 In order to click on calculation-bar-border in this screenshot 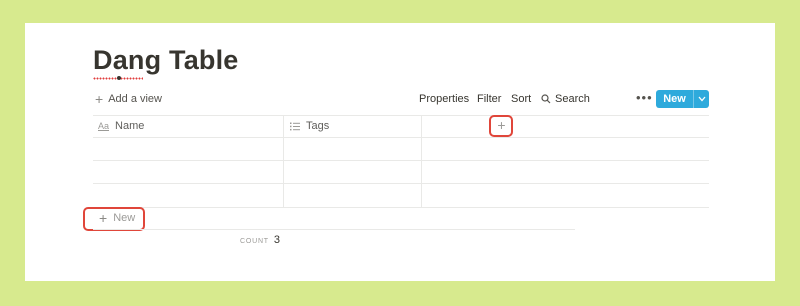, I will do `click(334, 229)`.